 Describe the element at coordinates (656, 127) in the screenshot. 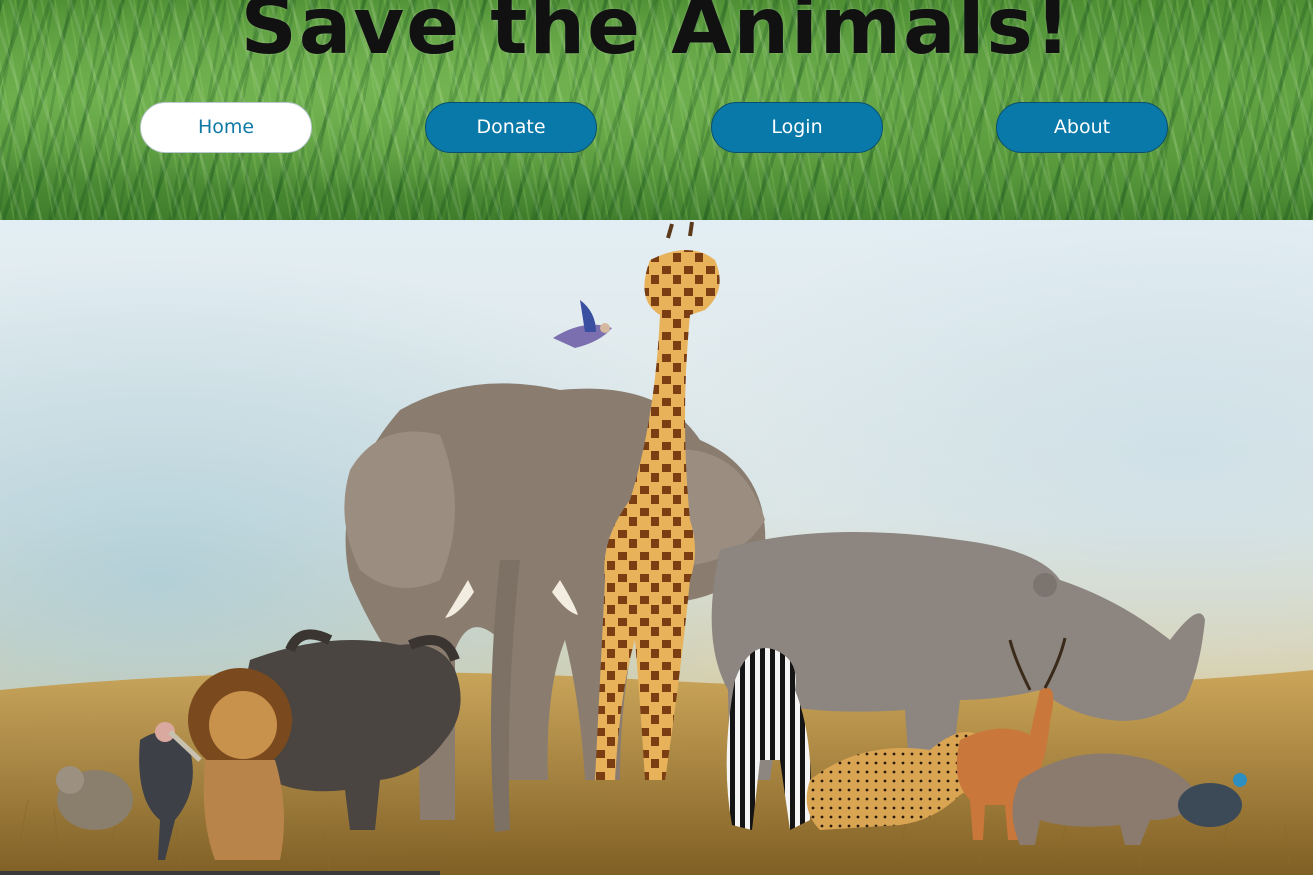

I see `main-nav: Home Donate Login About` at that location.